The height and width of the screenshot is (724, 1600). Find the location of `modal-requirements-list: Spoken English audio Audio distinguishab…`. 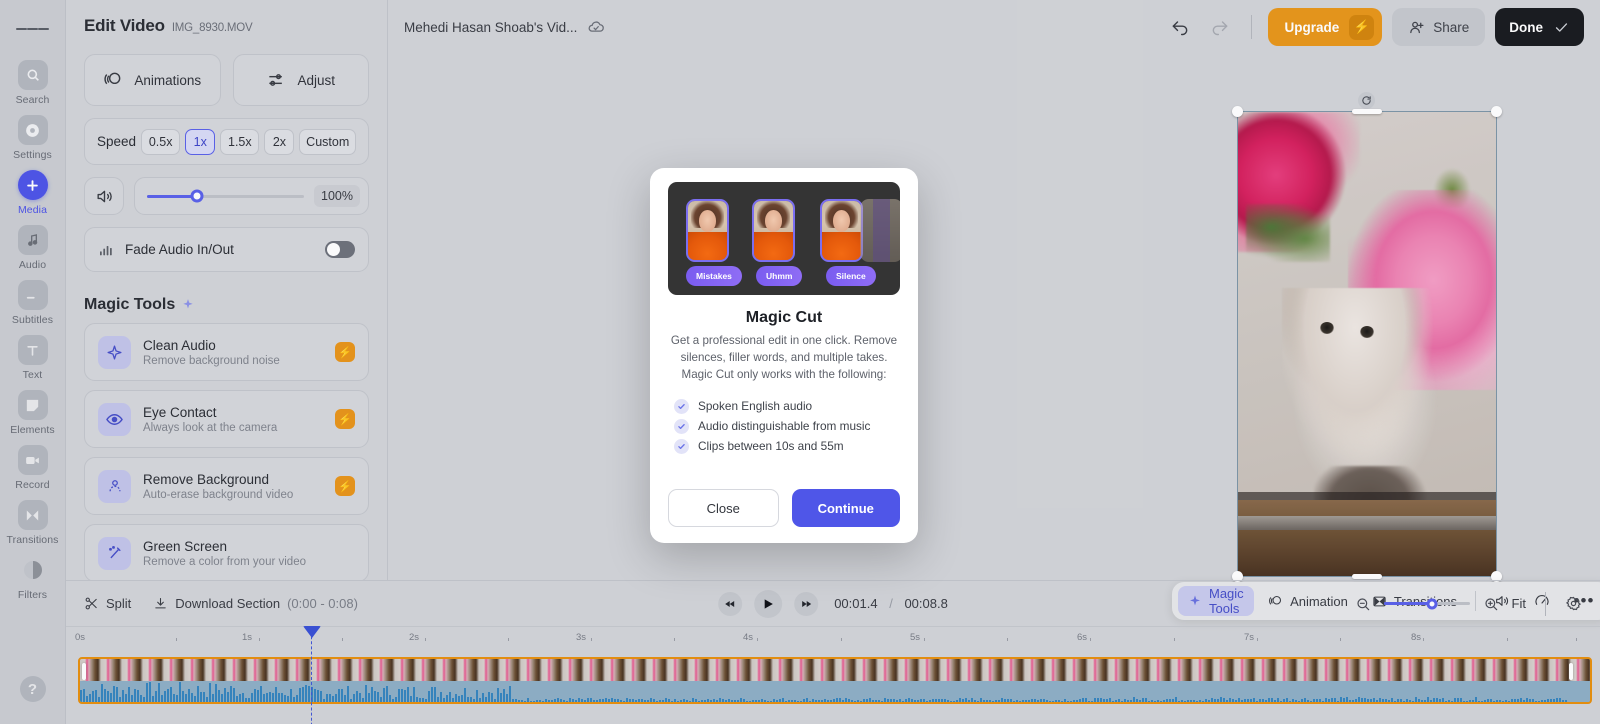

modal-requirements-list: Spoken English audio Audio distinguishab… is located at coordinates (784, 426).